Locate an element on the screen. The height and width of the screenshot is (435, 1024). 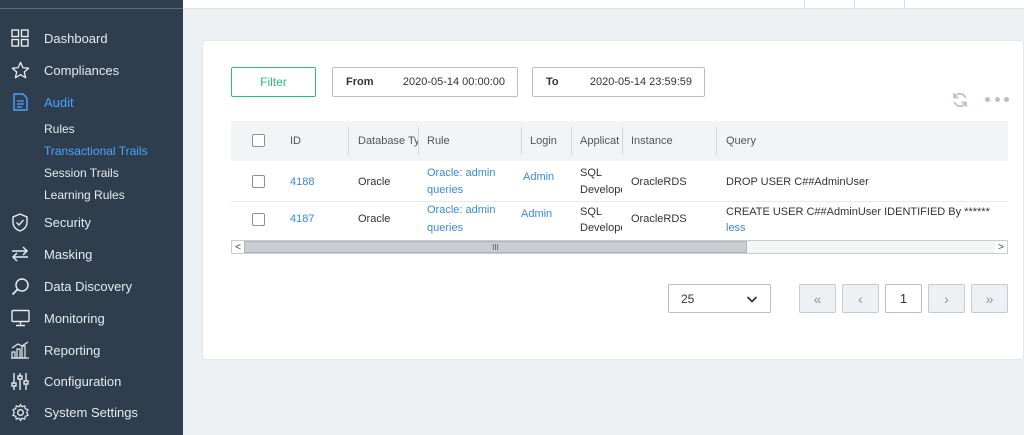
column-header-database-type: Database Ty is located at coordinates (388, 141).